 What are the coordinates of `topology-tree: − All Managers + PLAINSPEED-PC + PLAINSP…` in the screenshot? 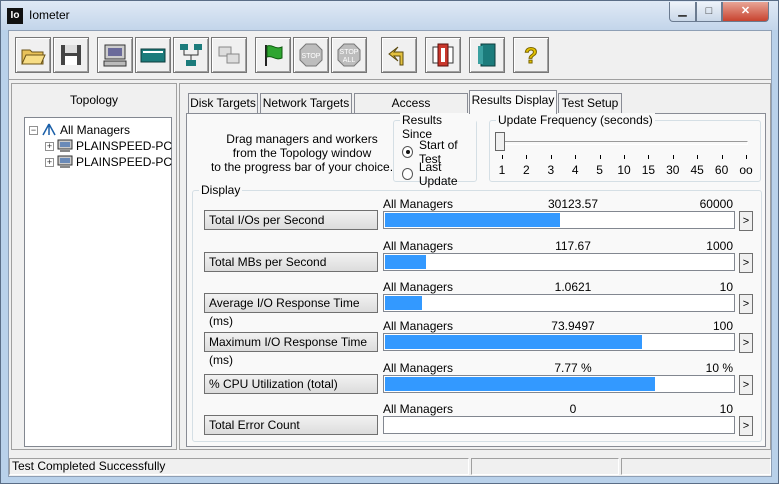 It's located at (98, 282).